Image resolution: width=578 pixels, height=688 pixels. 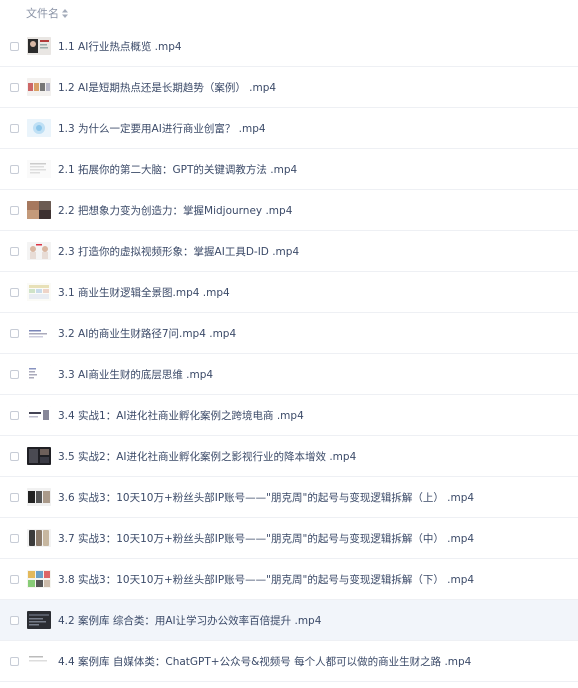 I want to click on sort-icon, so click(x=65, y=13).